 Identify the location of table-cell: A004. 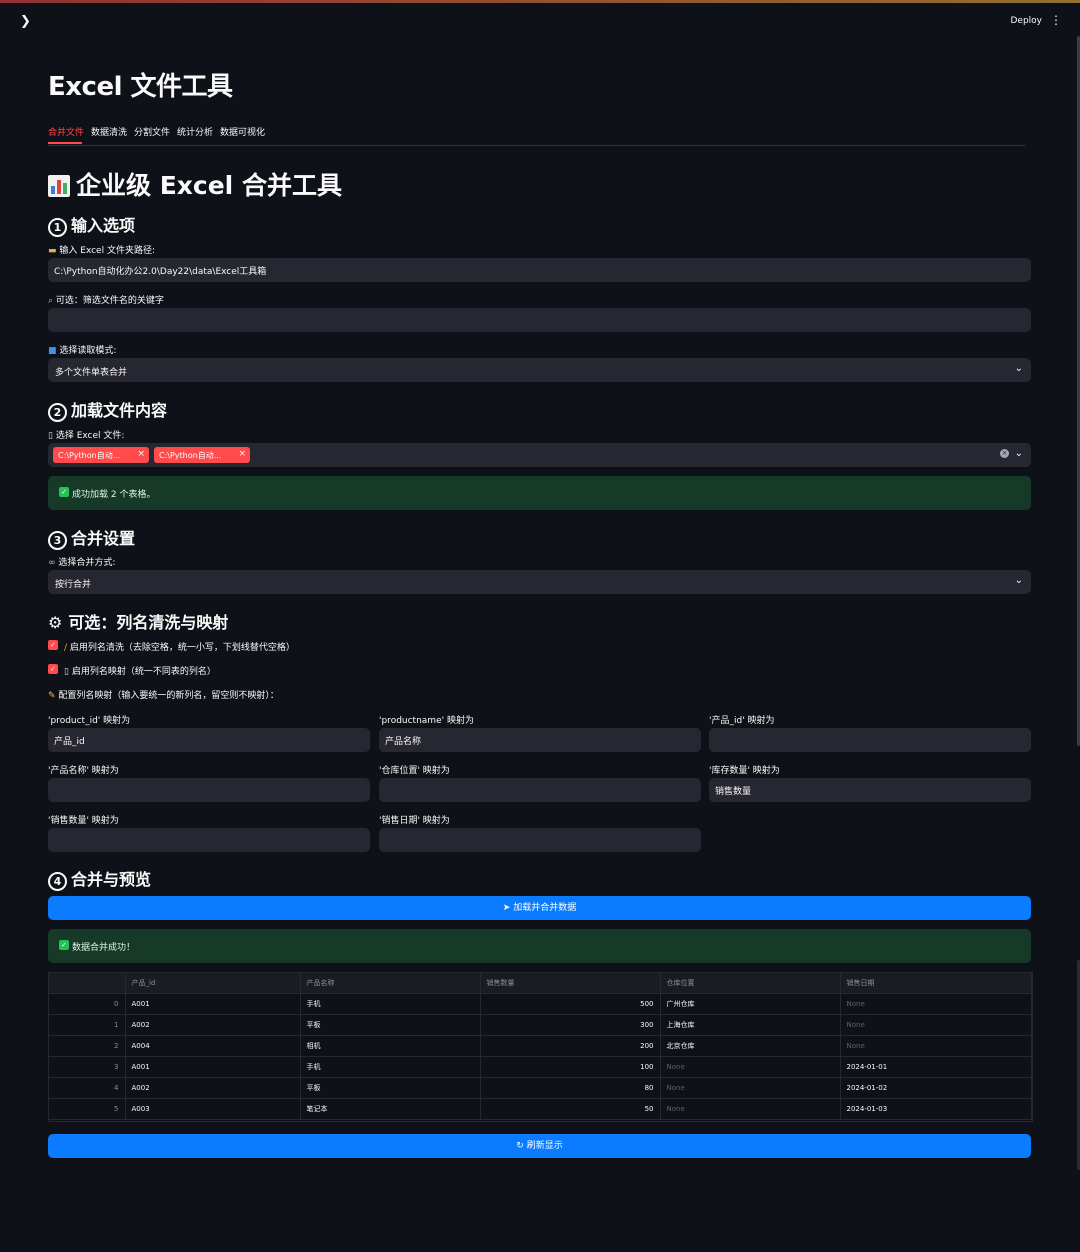
(213, 1046).